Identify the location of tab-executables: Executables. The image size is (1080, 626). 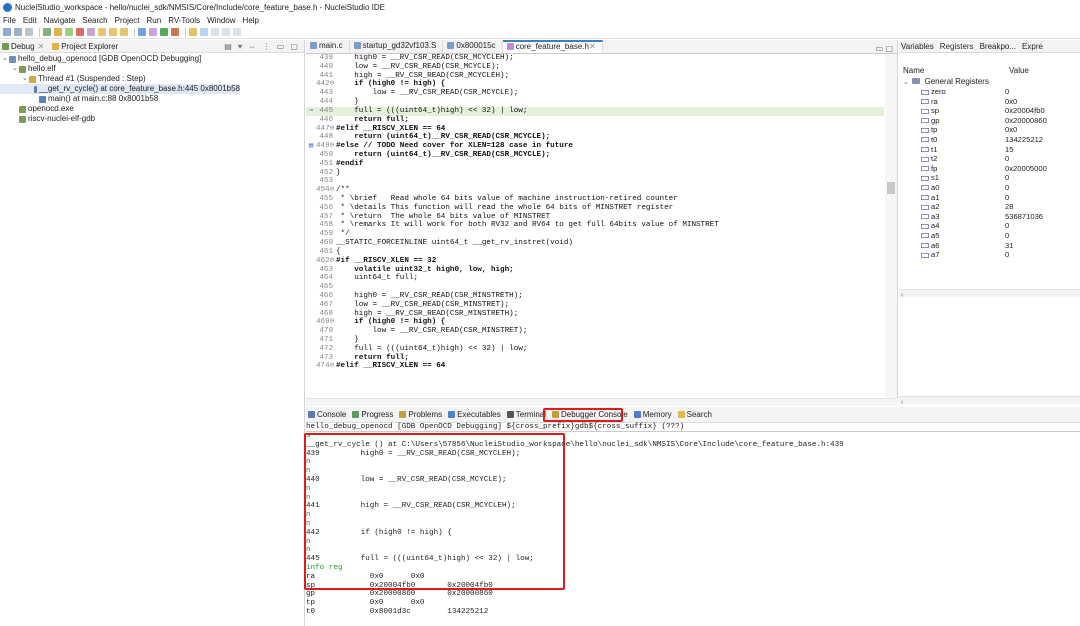
(474, 414).